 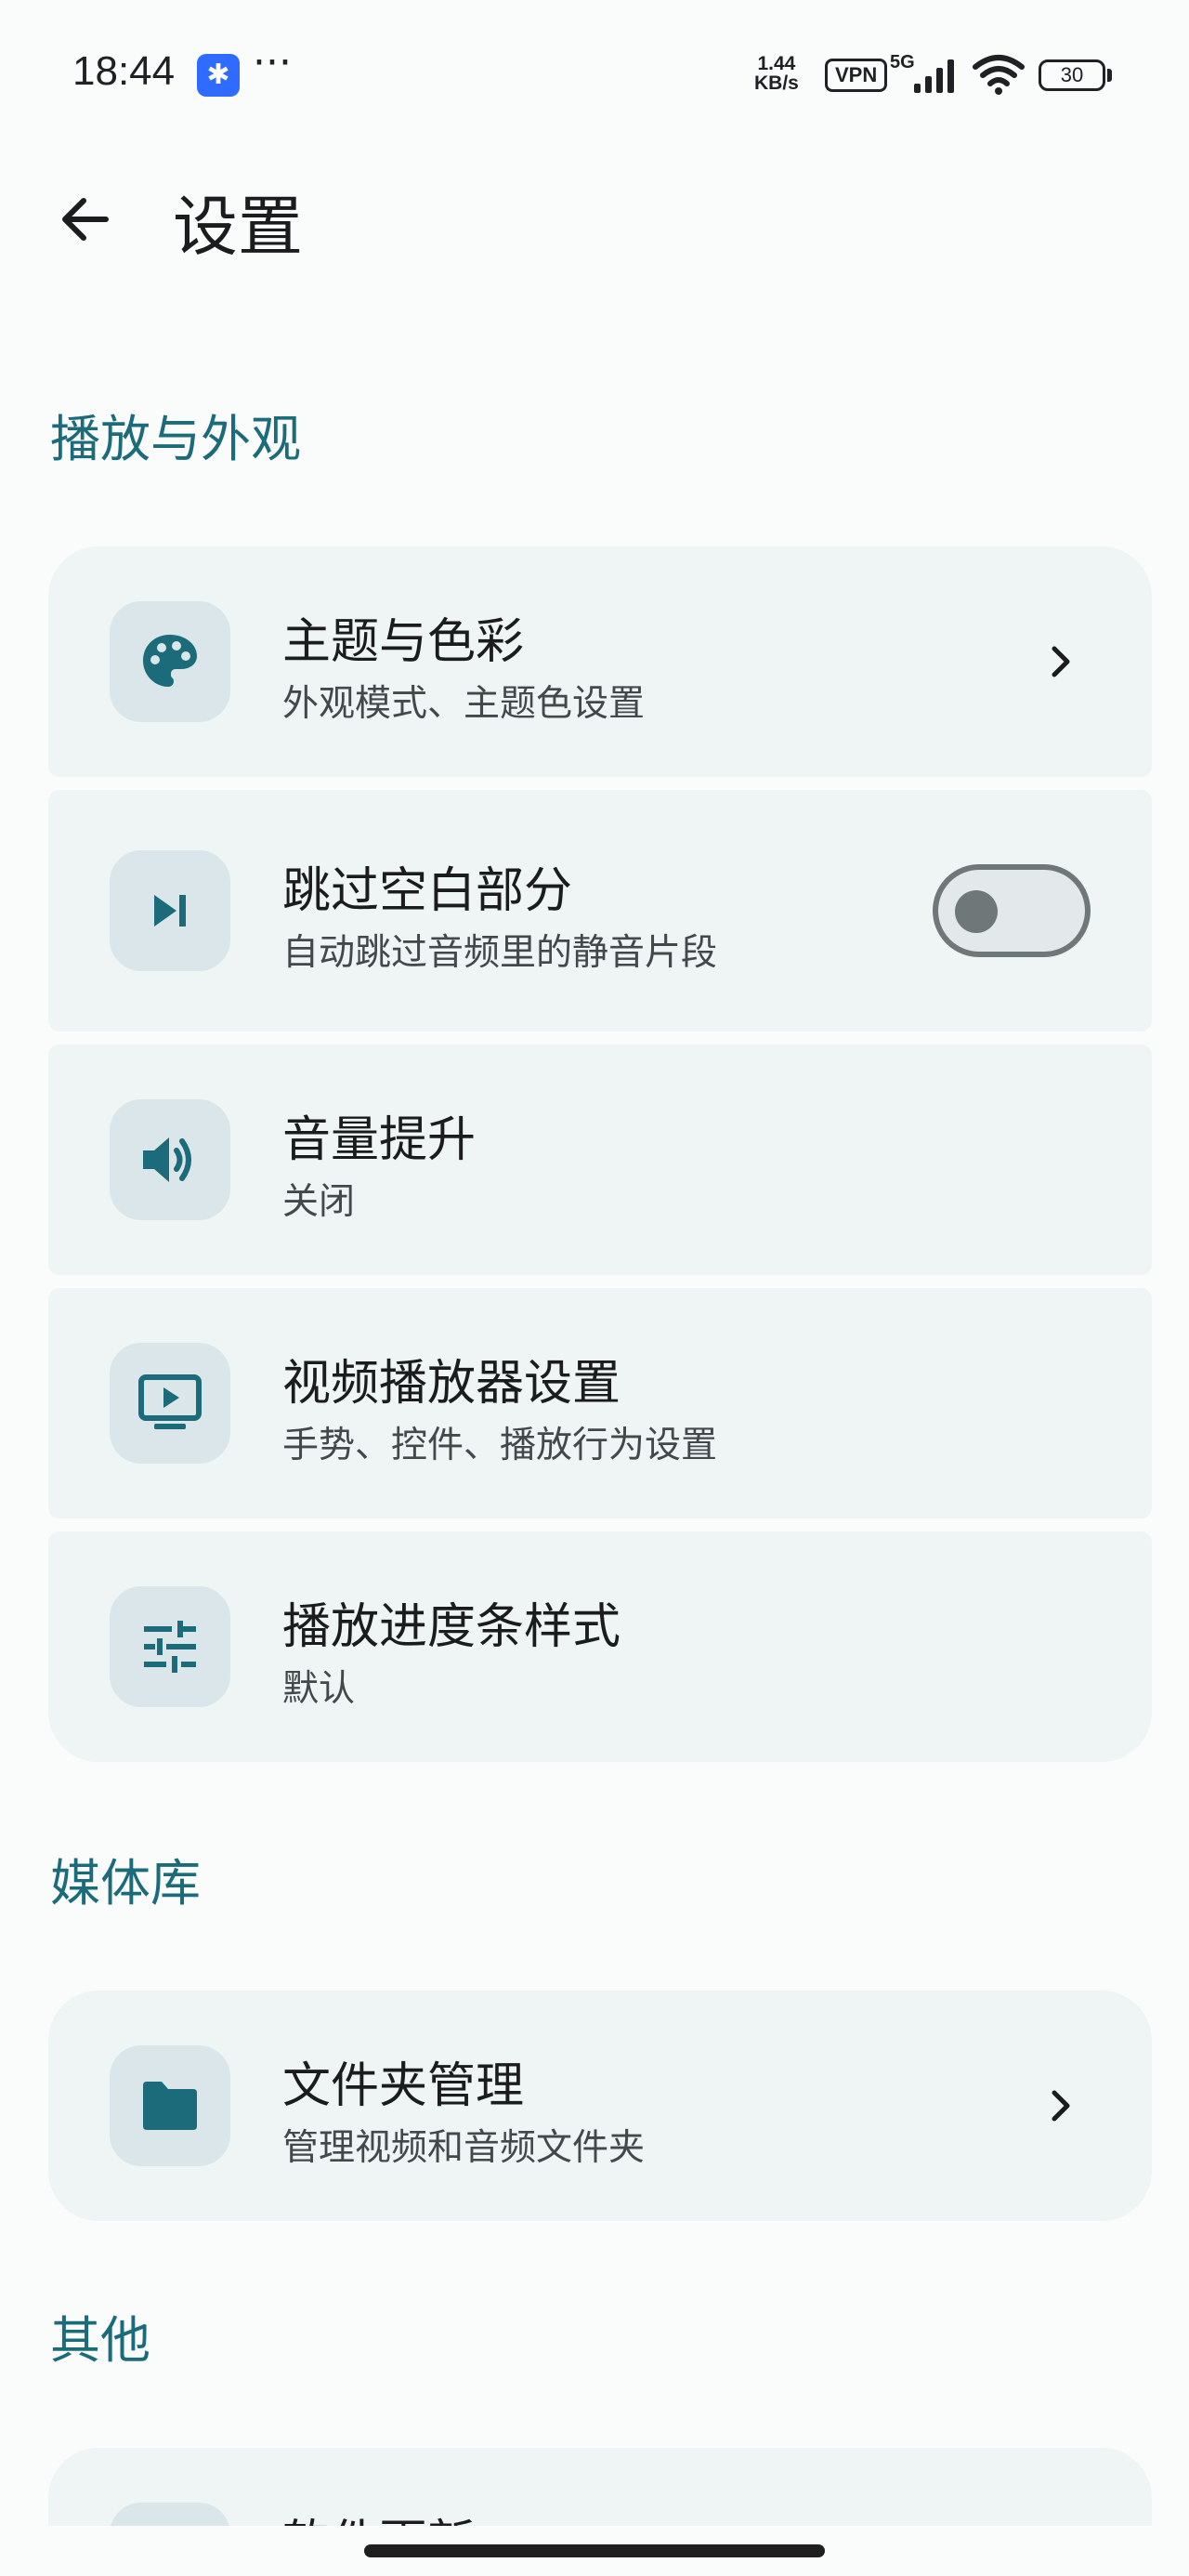 What do you see at coordinates (218, 75) in the screenshot?
I see `notification-app-icon: ✱` at bounding box center [218, 75].